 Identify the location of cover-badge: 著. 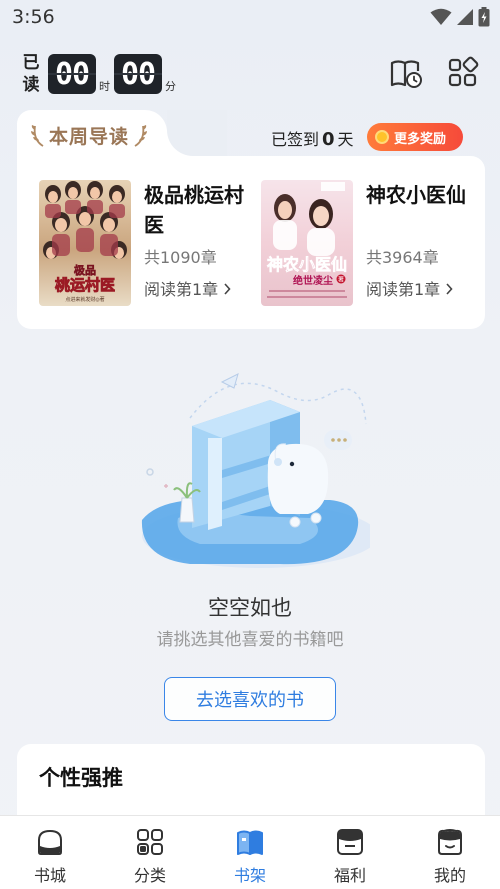
(341, 280).